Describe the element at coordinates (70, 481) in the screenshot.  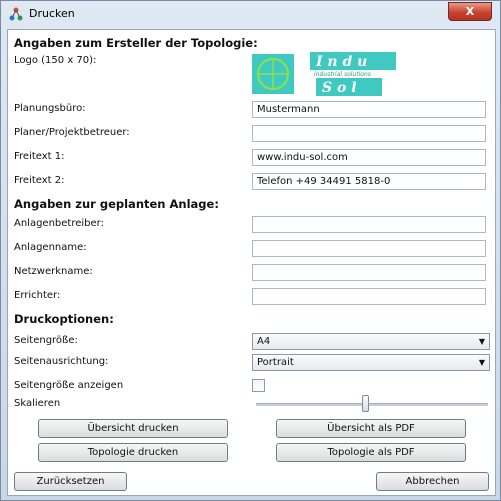
I see `reset-button: Zurücksetzen` at that location.